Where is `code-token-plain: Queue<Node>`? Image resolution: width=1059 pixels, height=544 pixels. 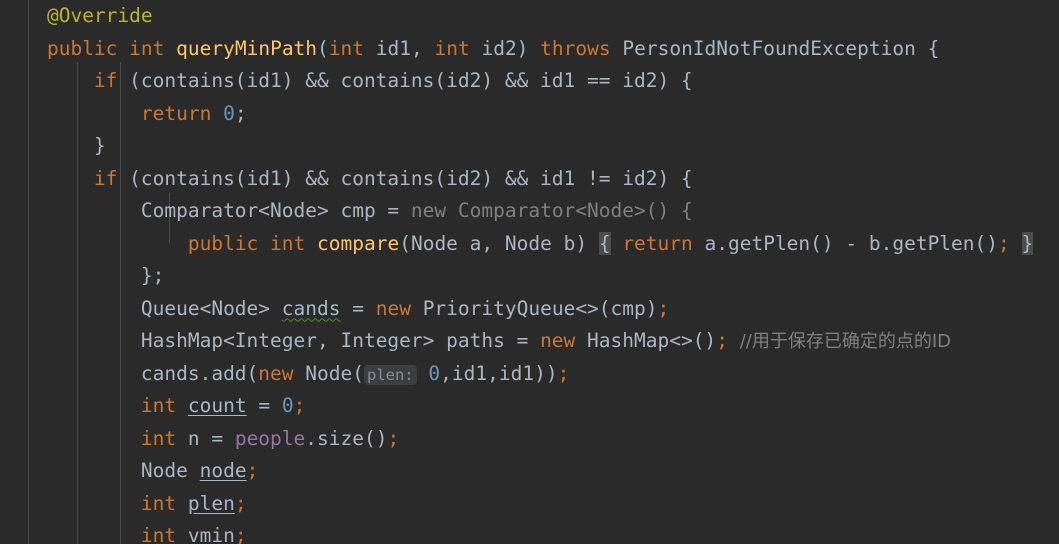
code-token-plain: Queue<Node> is located at coordinates (211, 308).